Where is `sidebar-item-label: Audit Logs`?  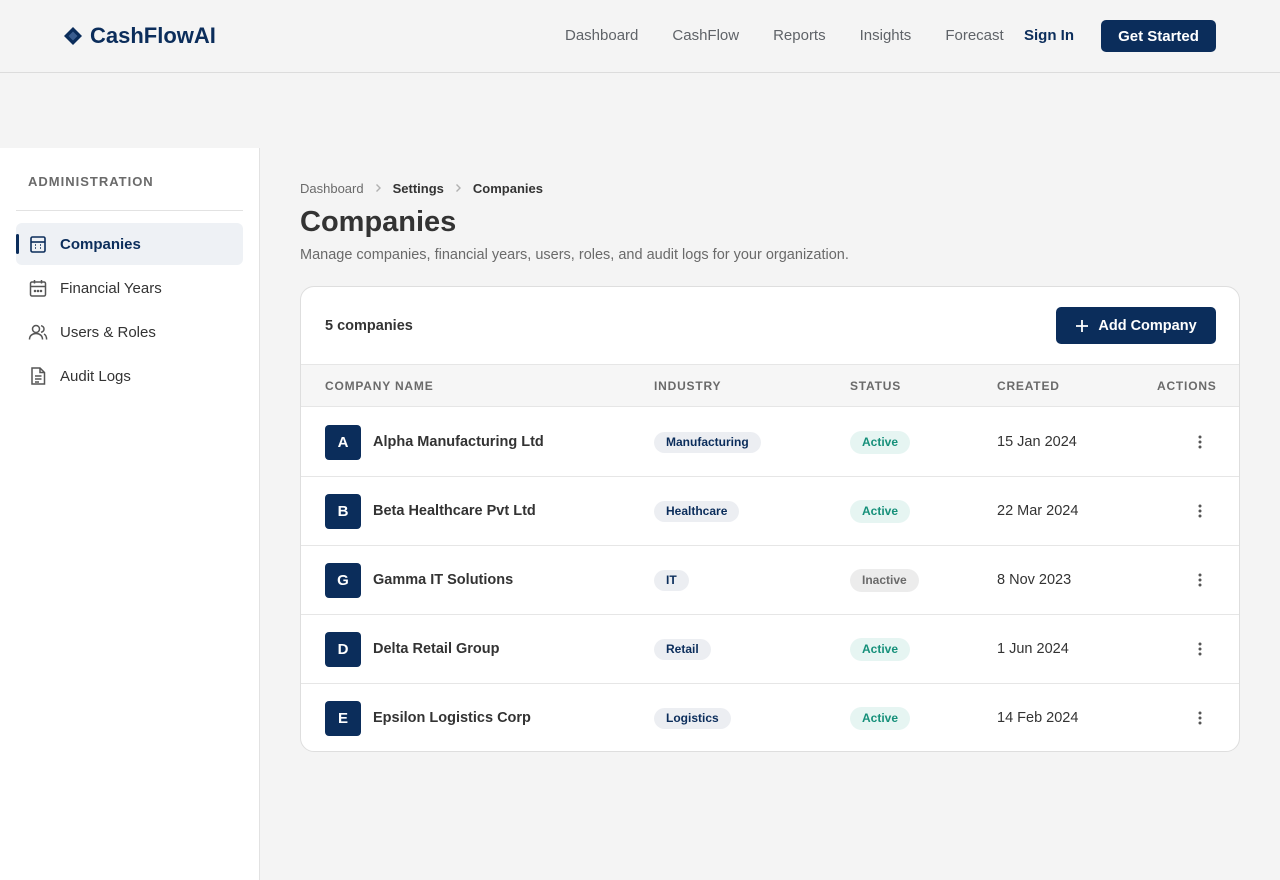
sidebar-item-label: Audit Logs is located at coordinates (95, 376).